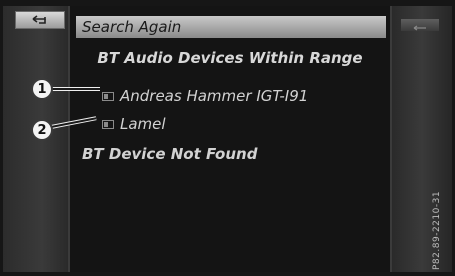 This screenshot has width=455, height=276. I want to click on device-not-found-item: BT Device Not Found, so click(236, 154).